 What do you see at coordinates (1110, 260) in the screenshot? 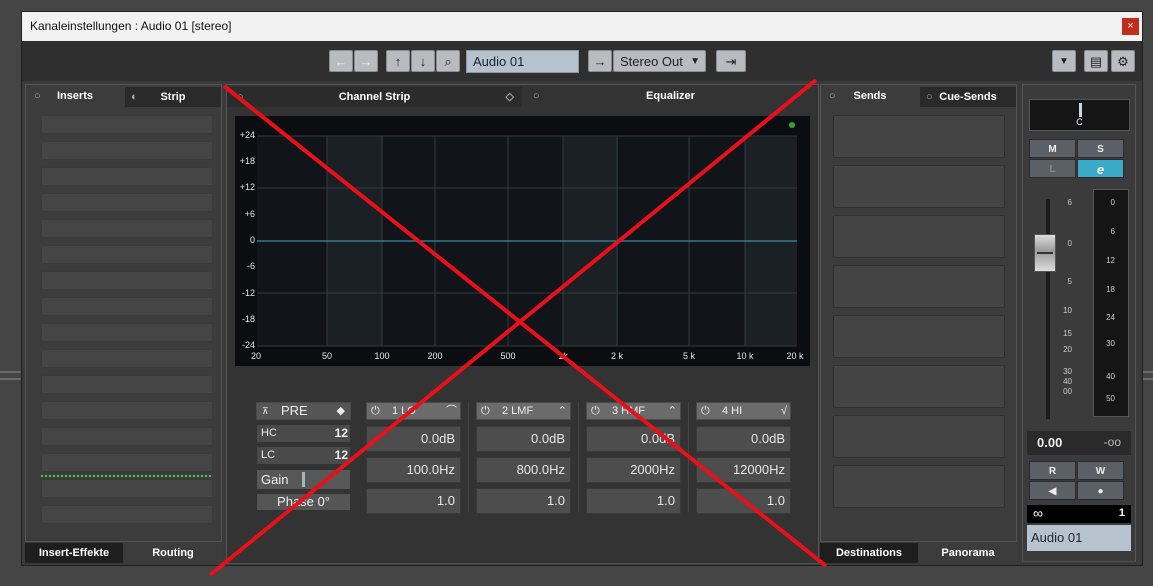
I see `meter-scale-label: 12` at bounding box center [1110, 260].